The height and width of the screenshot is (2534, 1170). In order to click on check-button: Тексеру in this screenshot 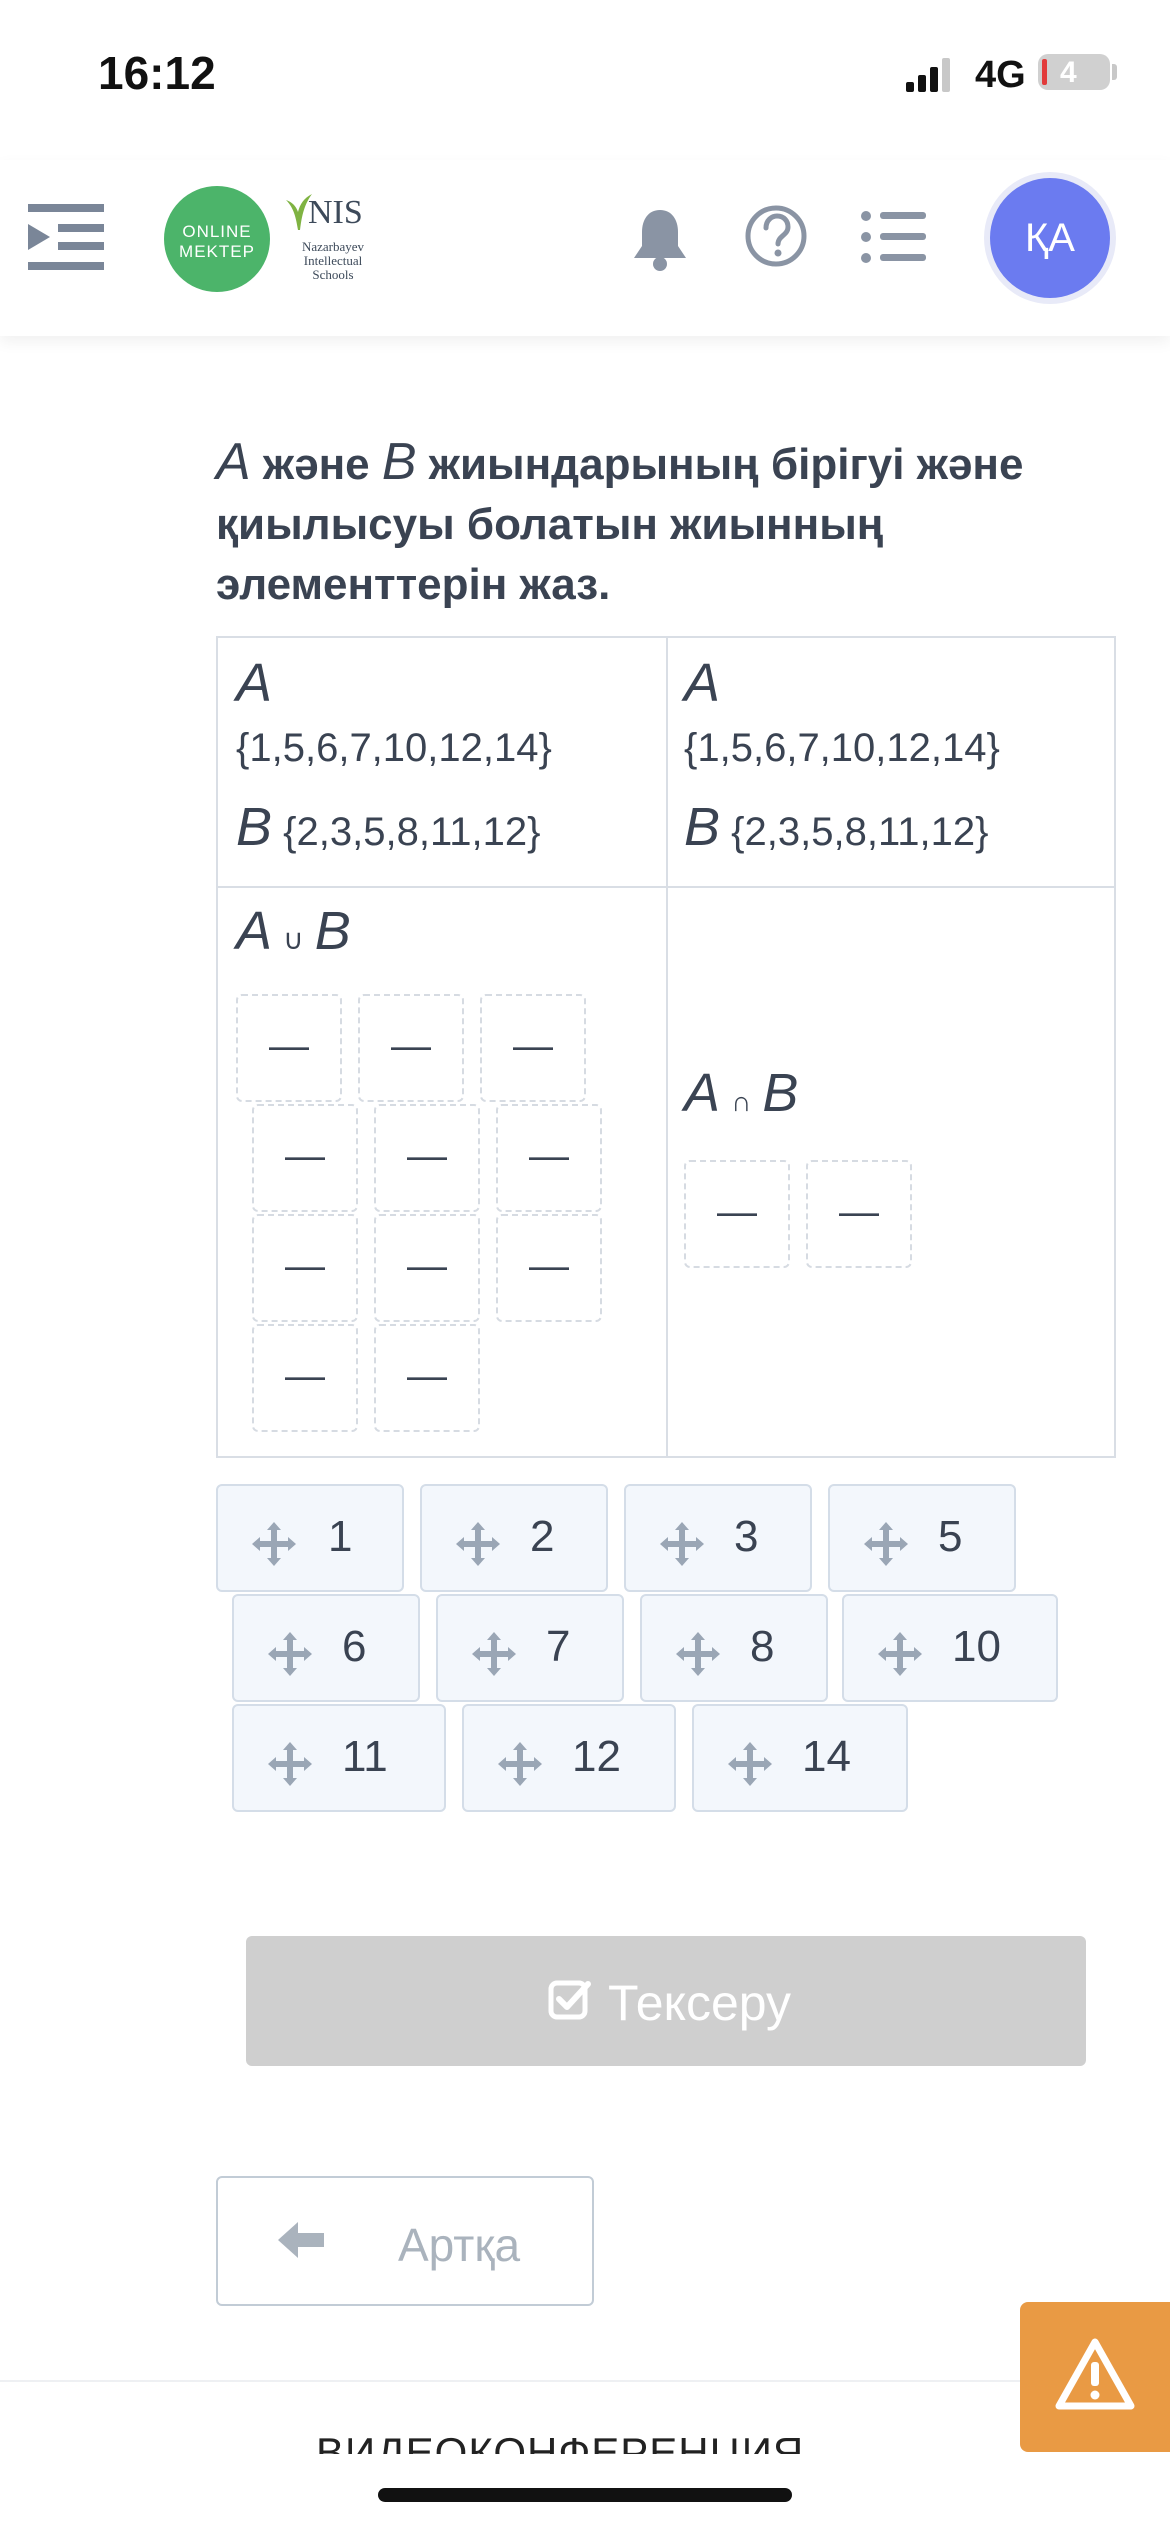, I will do `click(666, 2001)`.